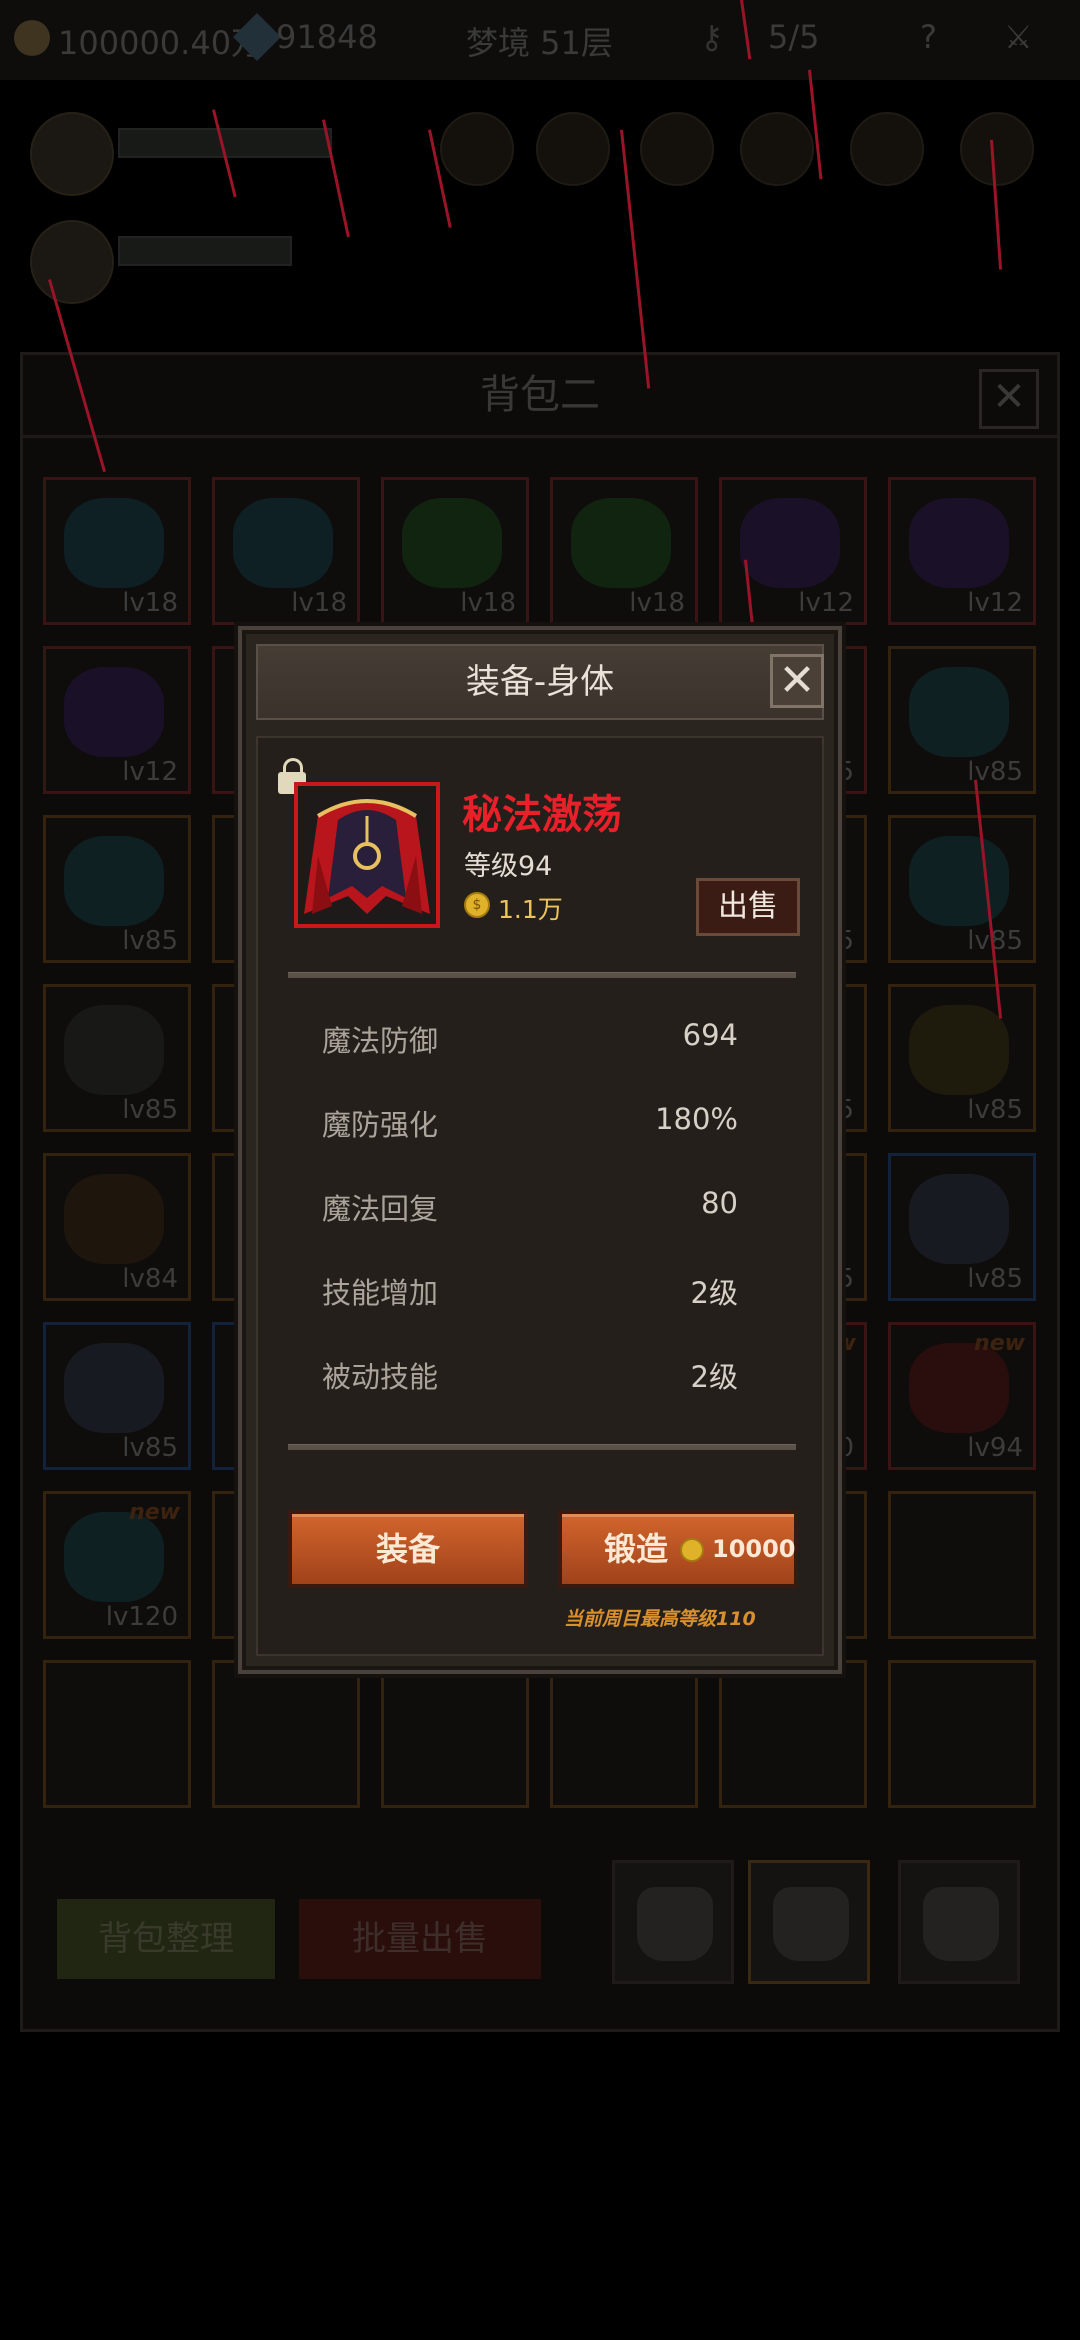  I want to click on stage-label: 梦境 51层, so click(539, 43).